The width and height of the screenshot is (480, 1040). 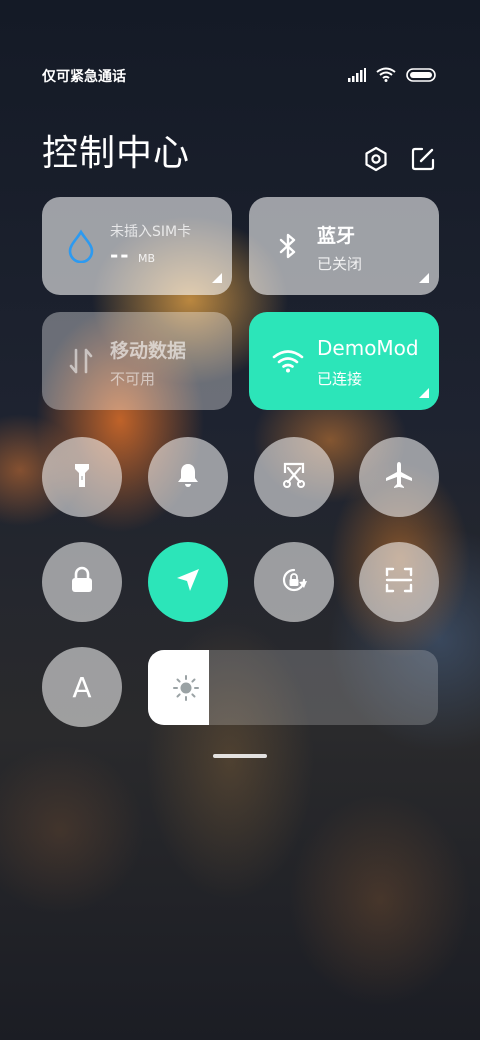 What do you see at coordinates (151, 232) in the screenshot?
I see `sim-status-text: 未插入SIM卡` at bounding box center [151, 232].